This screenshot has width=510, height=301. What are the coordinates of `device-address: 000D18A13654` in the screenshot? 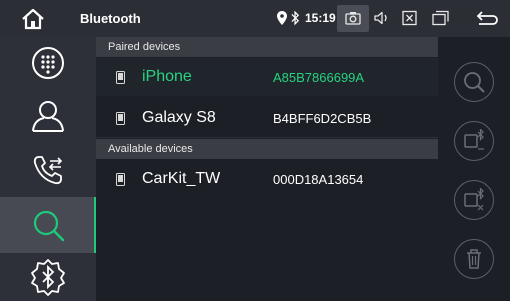 It's located at (318, 179).